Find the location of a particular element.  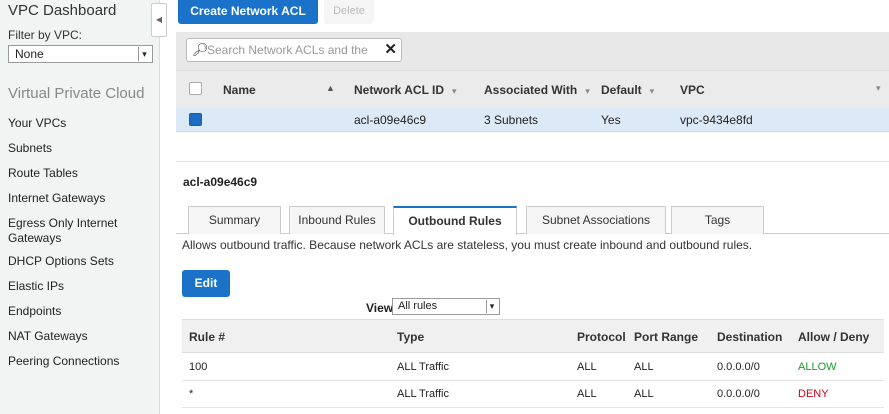

tab-outbound-rules: Outbound Rules is located at coordinates (455, 220).